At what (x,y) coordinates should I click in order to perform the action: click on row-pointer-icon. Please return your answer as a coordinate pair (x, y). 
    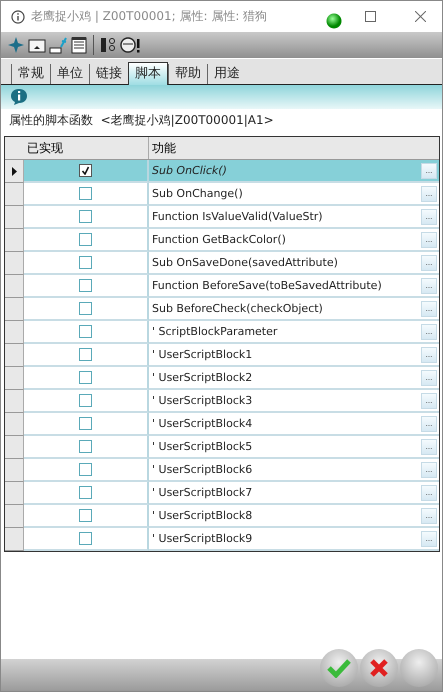
    Looking at the image, I should click on (14, 171).